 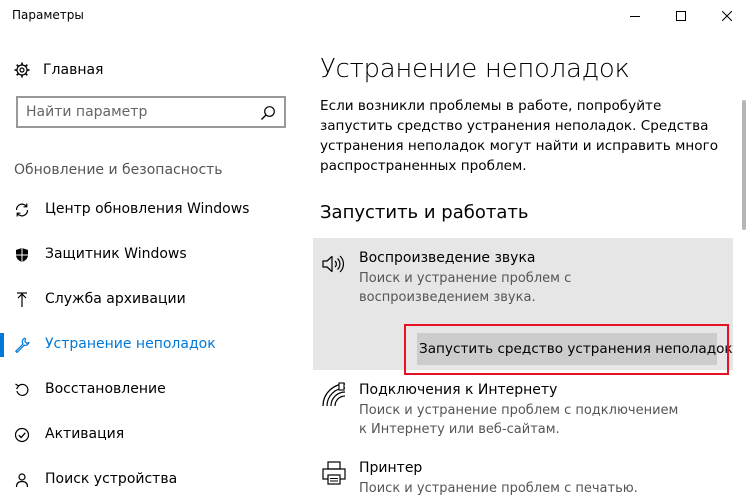 I want to click on maximize-button, so click(x=681, y=16).